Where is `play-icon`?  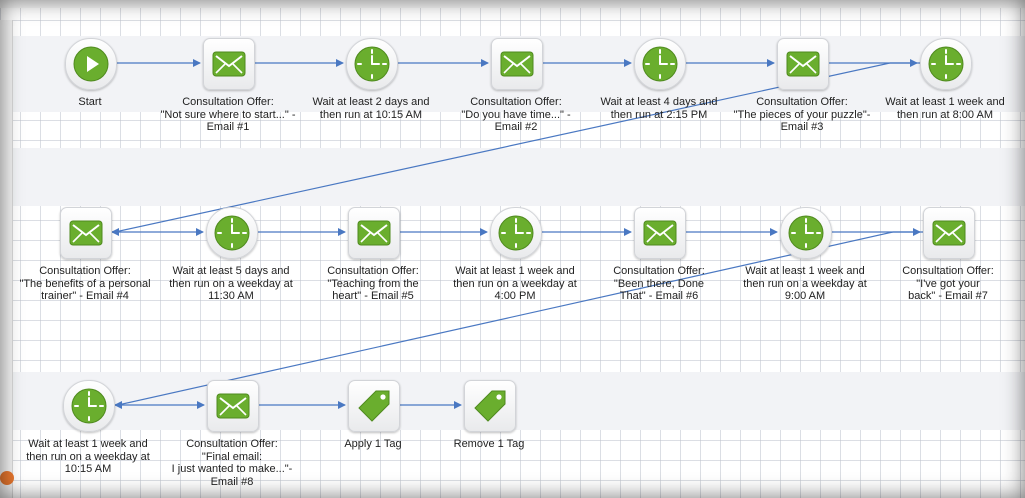 play-icon is located at coordinates (91, 64).